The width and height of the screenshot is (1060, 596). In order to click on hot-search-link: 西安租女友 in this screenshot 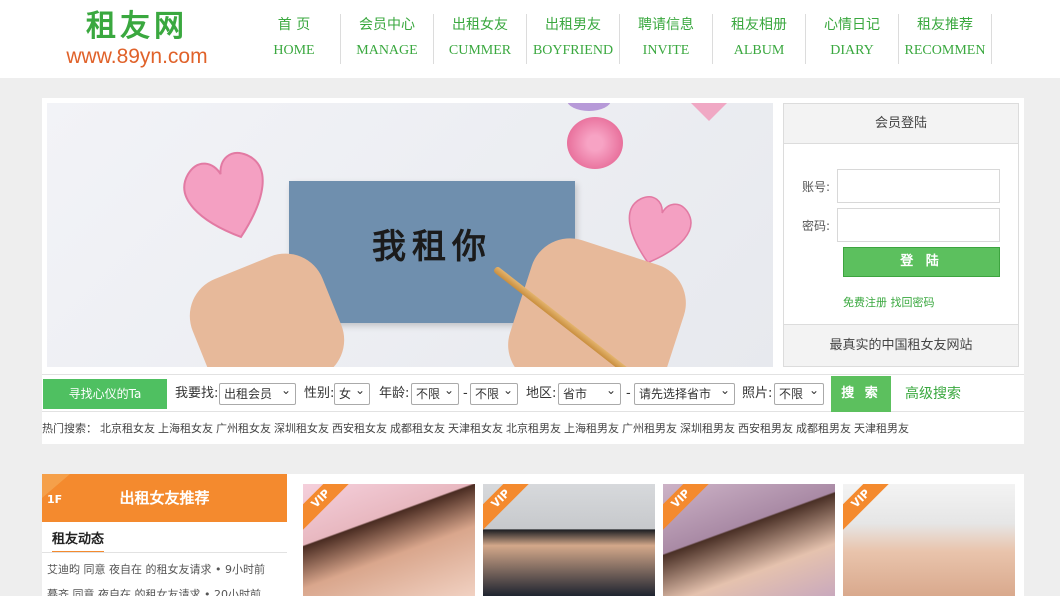, I will do `click(359, 428)`.